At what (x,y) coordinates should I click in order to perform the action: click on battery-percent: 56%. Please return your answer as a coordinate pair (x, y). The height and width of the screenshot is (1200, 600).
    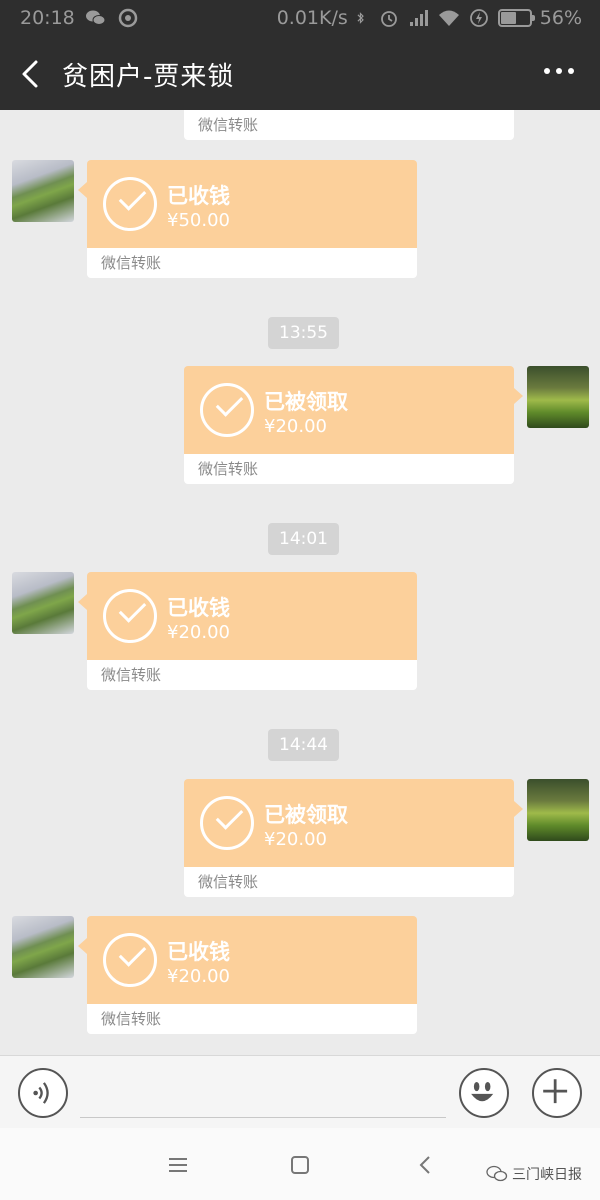
    Looking at the image, I should click on (560, 18).